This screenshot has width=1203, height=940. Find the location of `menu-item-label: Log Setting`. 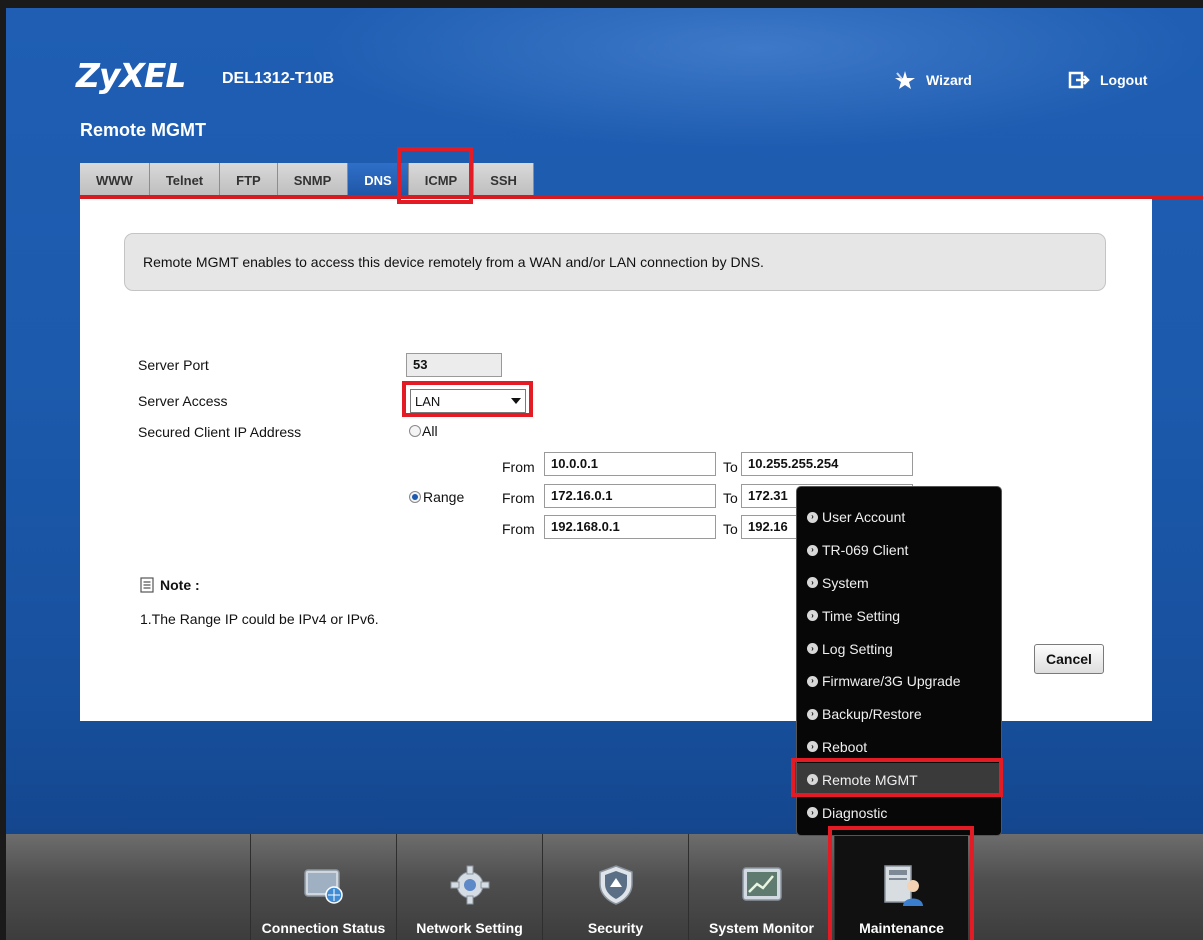

menu-item-label: Log Setting is located at coordinates (857, 648).